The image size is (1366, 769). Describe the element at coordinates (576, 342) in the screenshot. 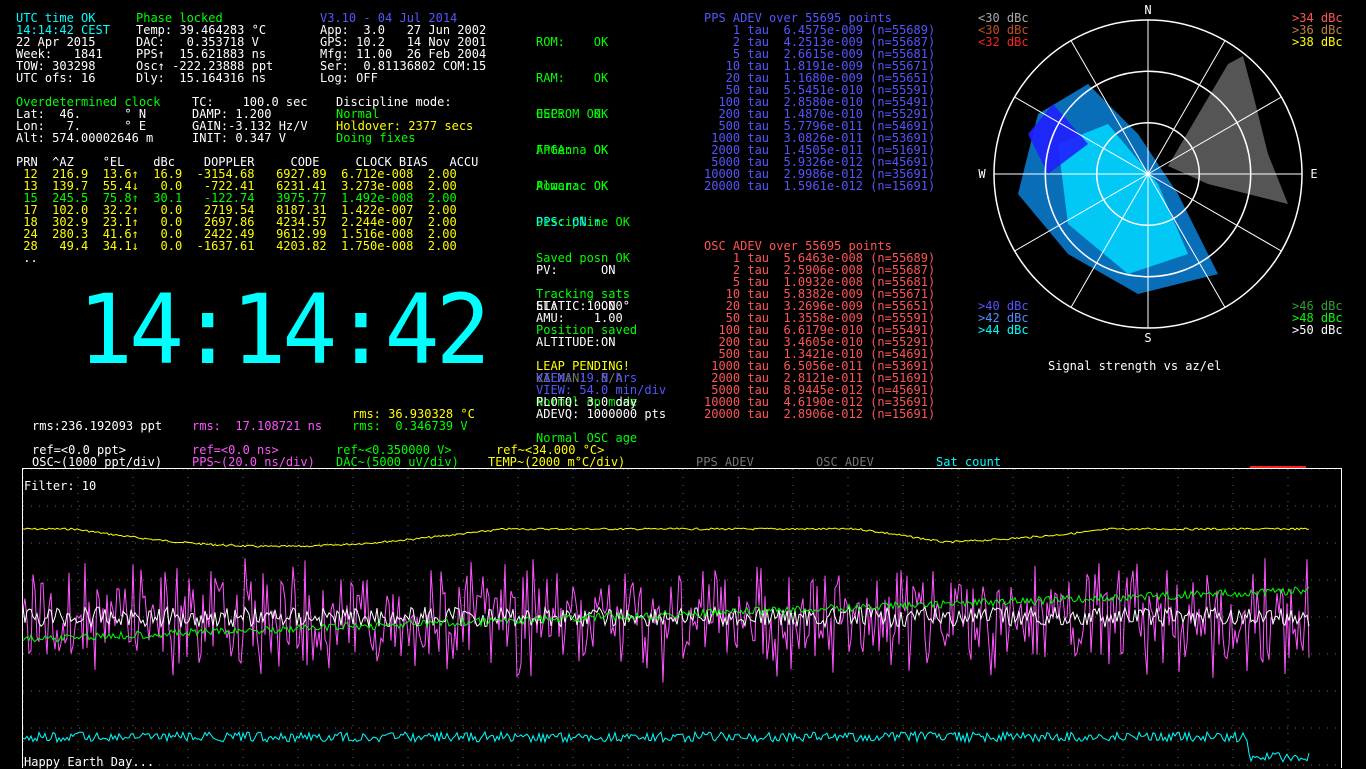

I see `flag-altitude: ALTITUDE:ON` at that location.